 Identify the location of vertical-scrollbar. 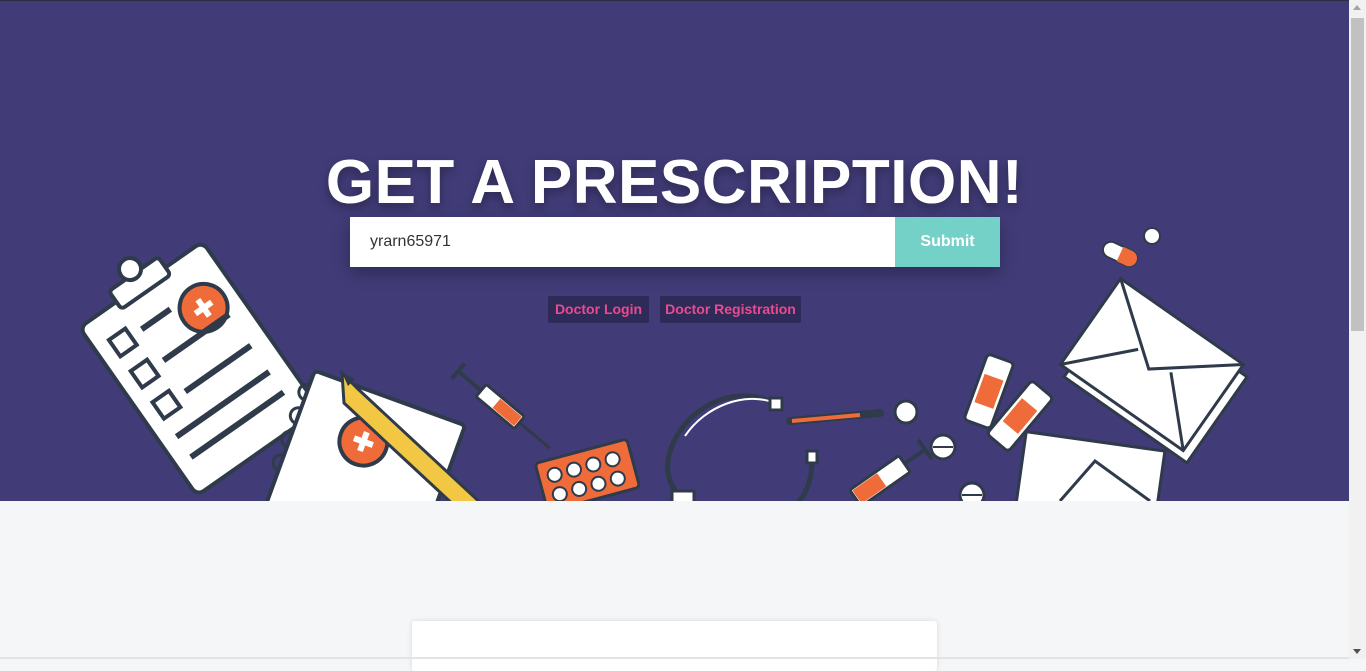
(1357, 329).